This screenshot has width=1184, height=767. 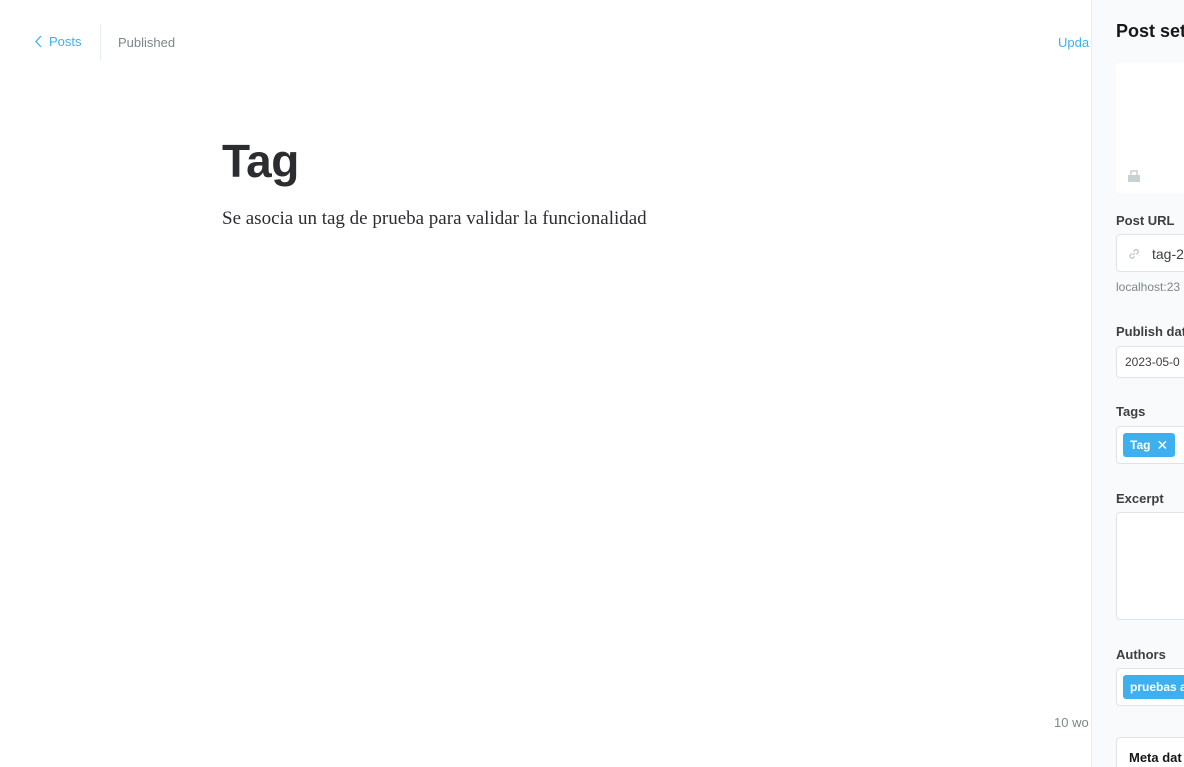 I want to click on publish-date-value: 2023-05-0, so click(x=1152, y=362).